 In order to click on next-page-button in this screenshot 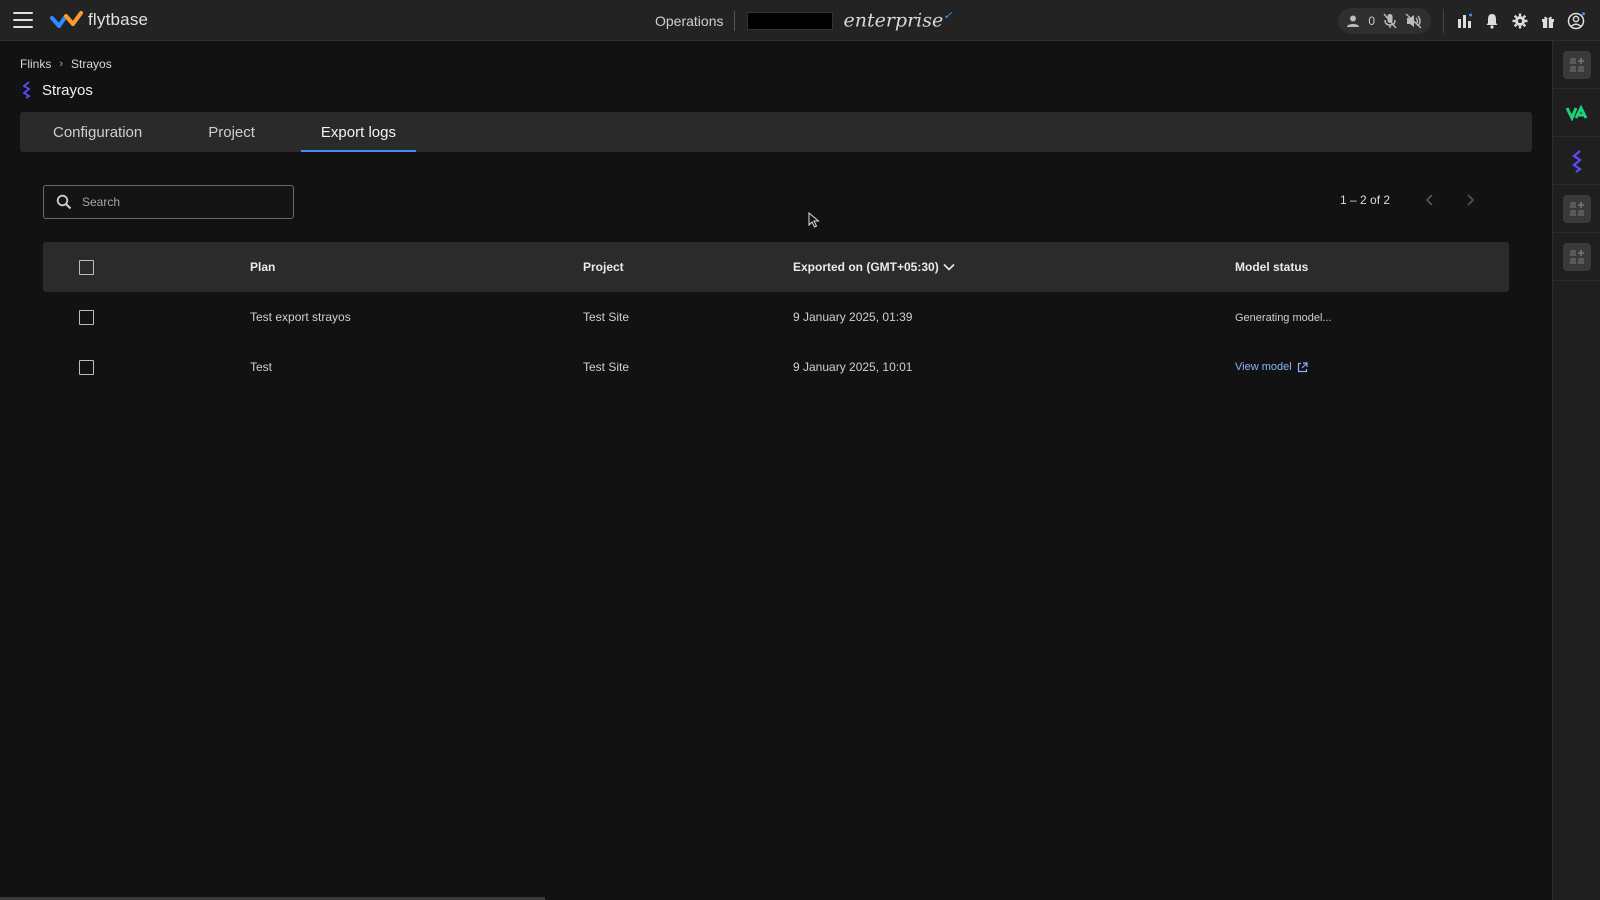, I will do `click(1470, 200)`.